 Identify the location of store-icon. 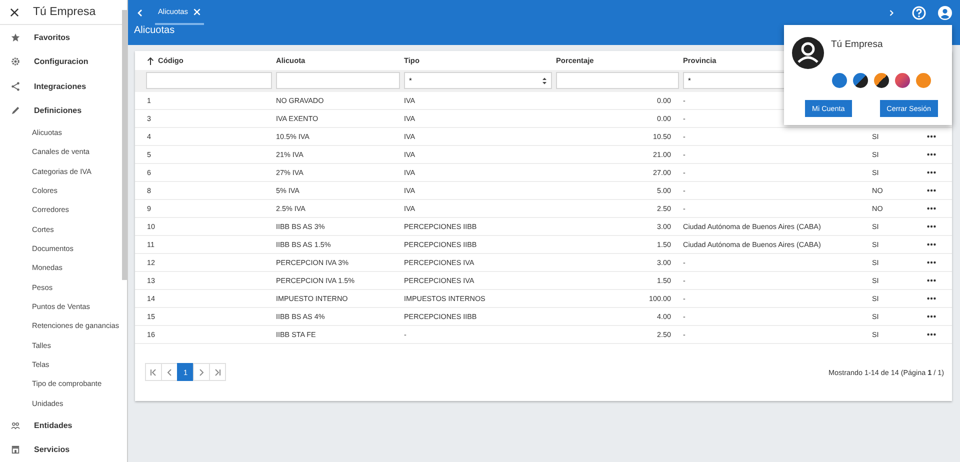
(15, 449).